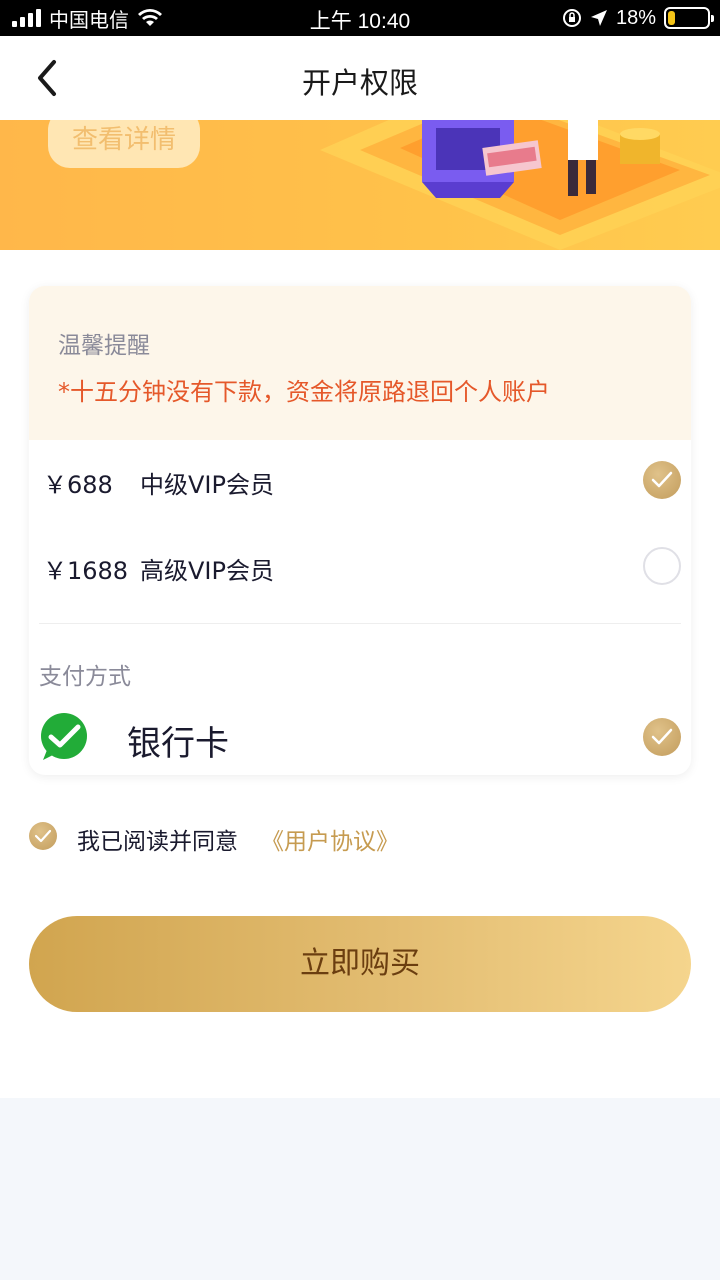  I want to click on page-title: 开户权限, so click(359, 83).